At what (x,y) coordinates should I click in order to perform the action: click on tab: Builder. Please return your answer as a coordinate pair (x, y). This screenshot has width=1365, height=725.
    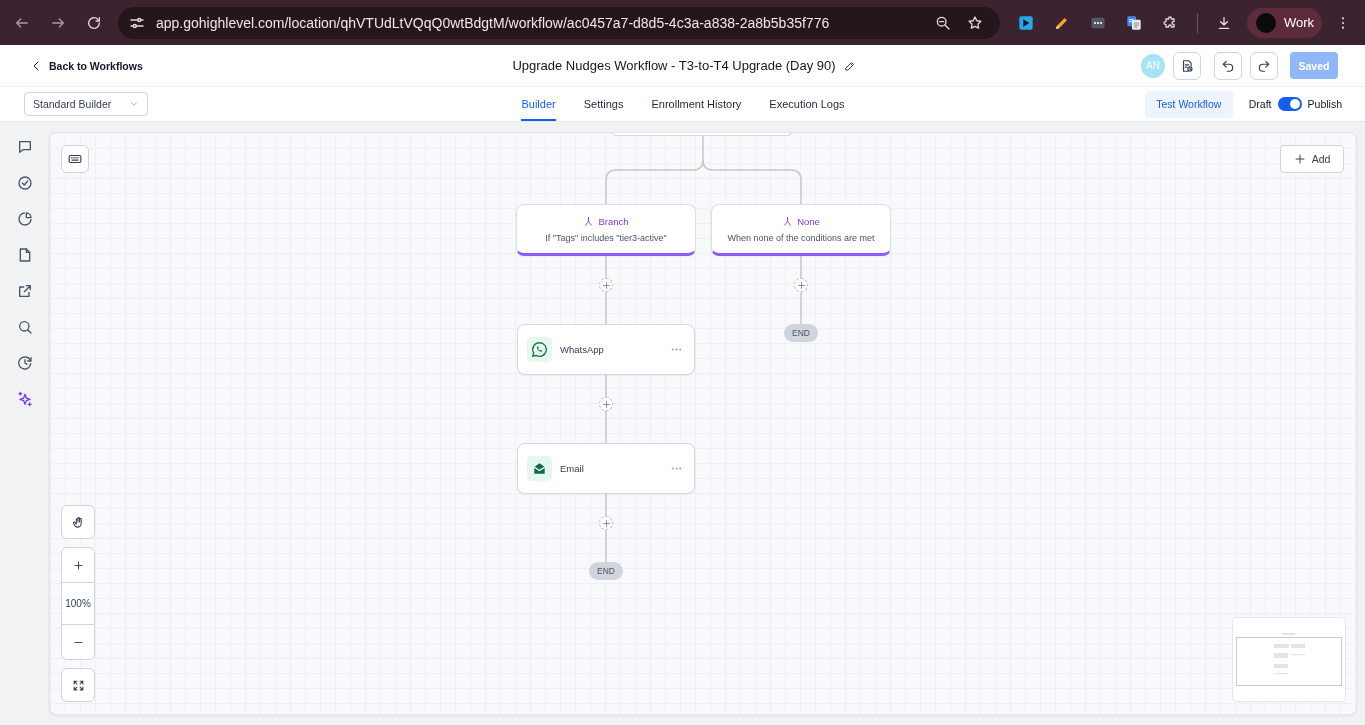
    Looking at the image, I should click on (538, 104).